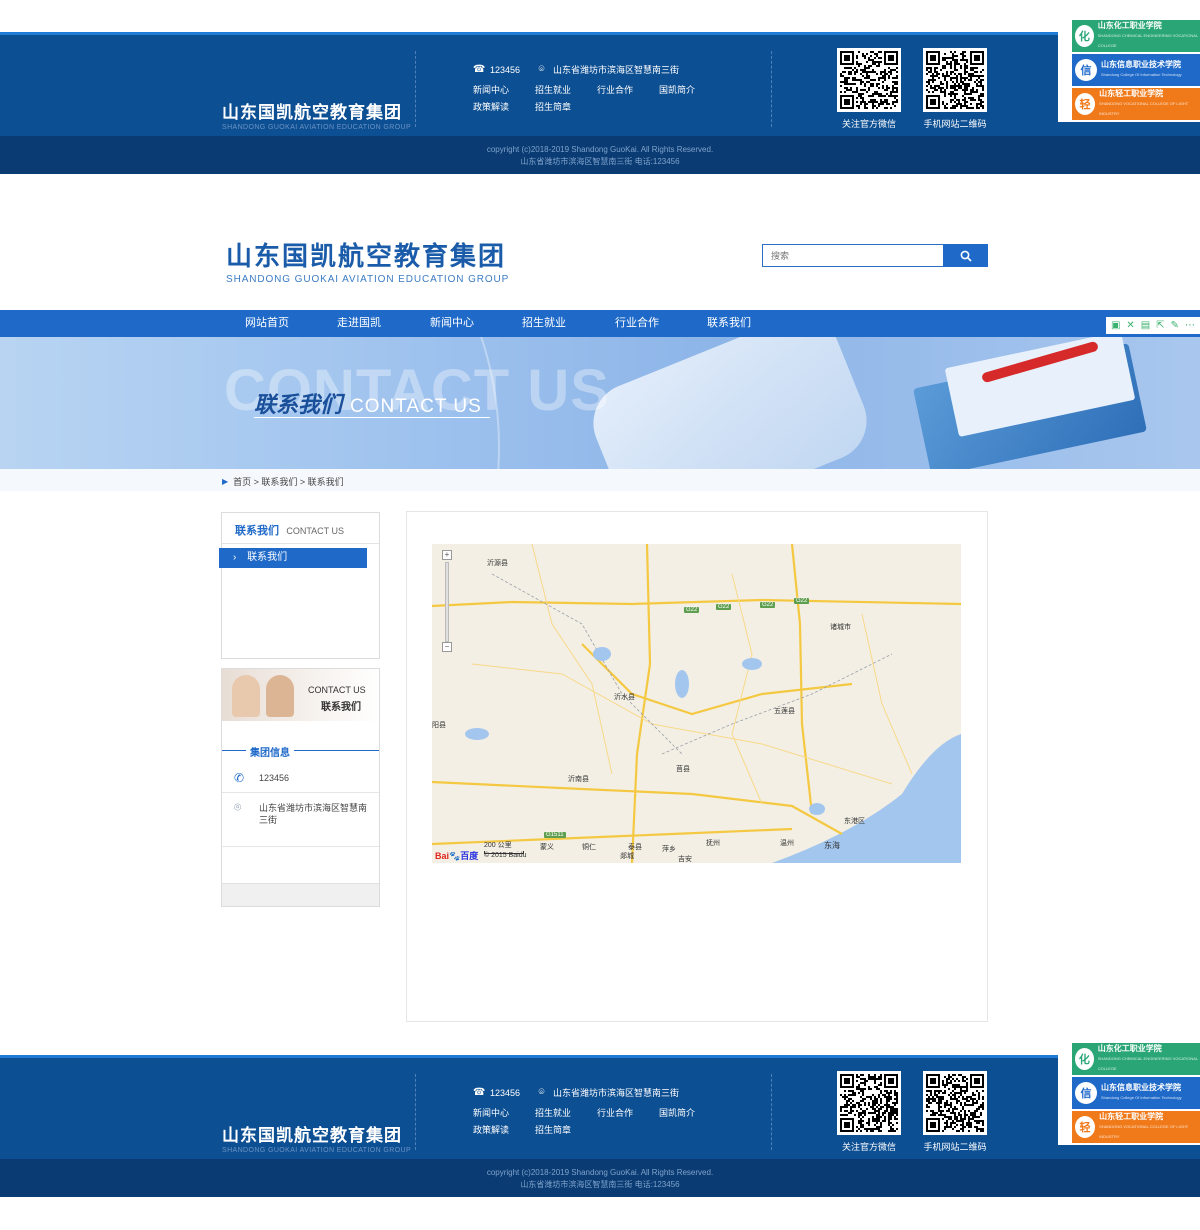 The width and height of the screenshot is (1200, 1230). I want to click on school-badge-icon: 化, so click(1084, 36).